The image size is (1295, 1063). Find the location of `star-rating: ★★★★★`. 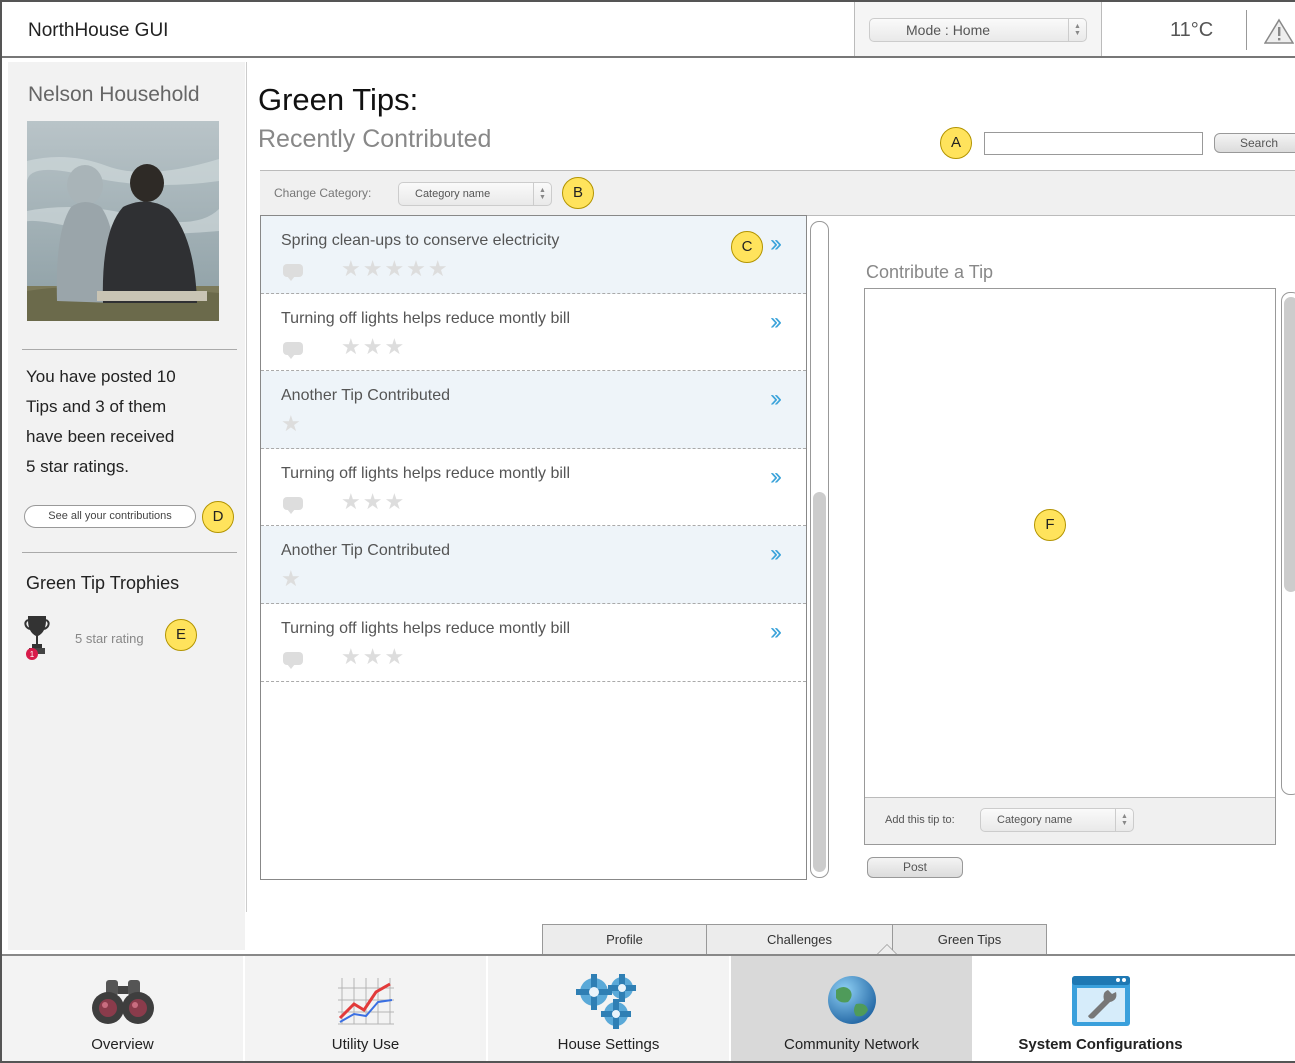

star-rating: ★★★★★ is located at coordinates (395, 268).